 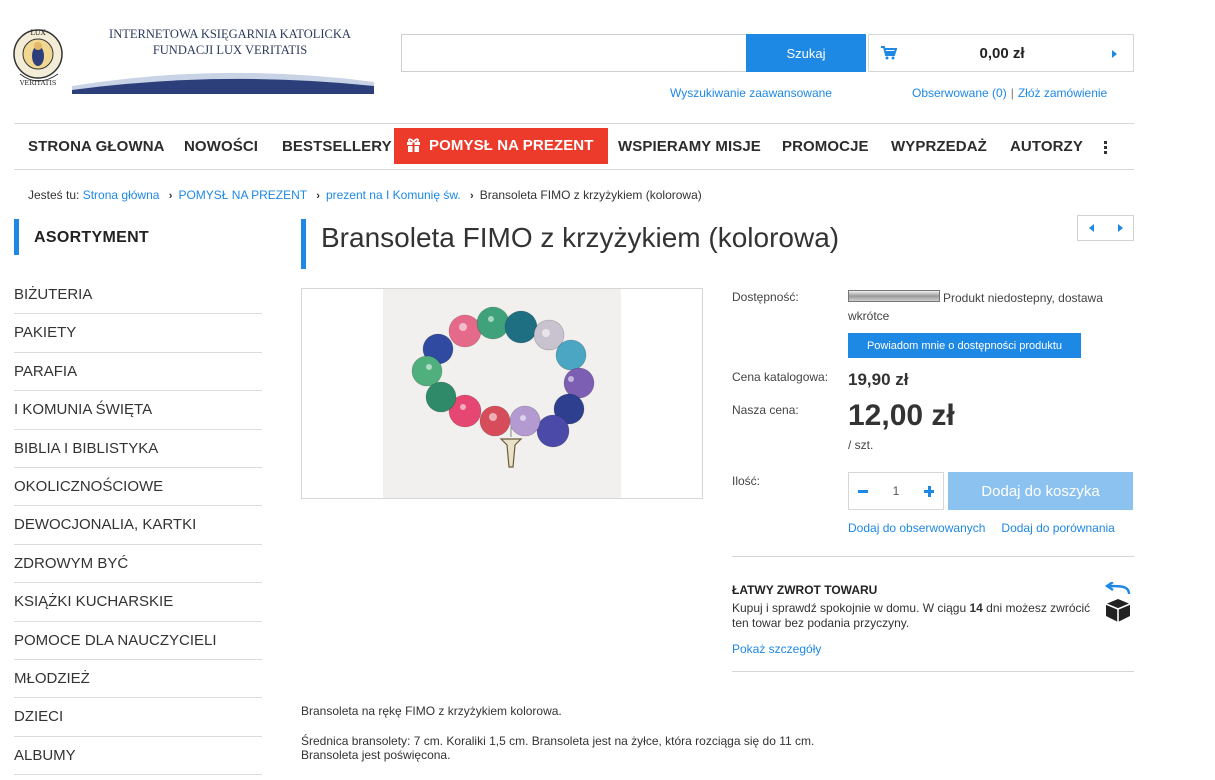 What do you see at coordinates (511, 145) in the screenshot?
I see `nav-gift-label: POMYSŁ NA PREZENT` at bounding box center [511, 145].